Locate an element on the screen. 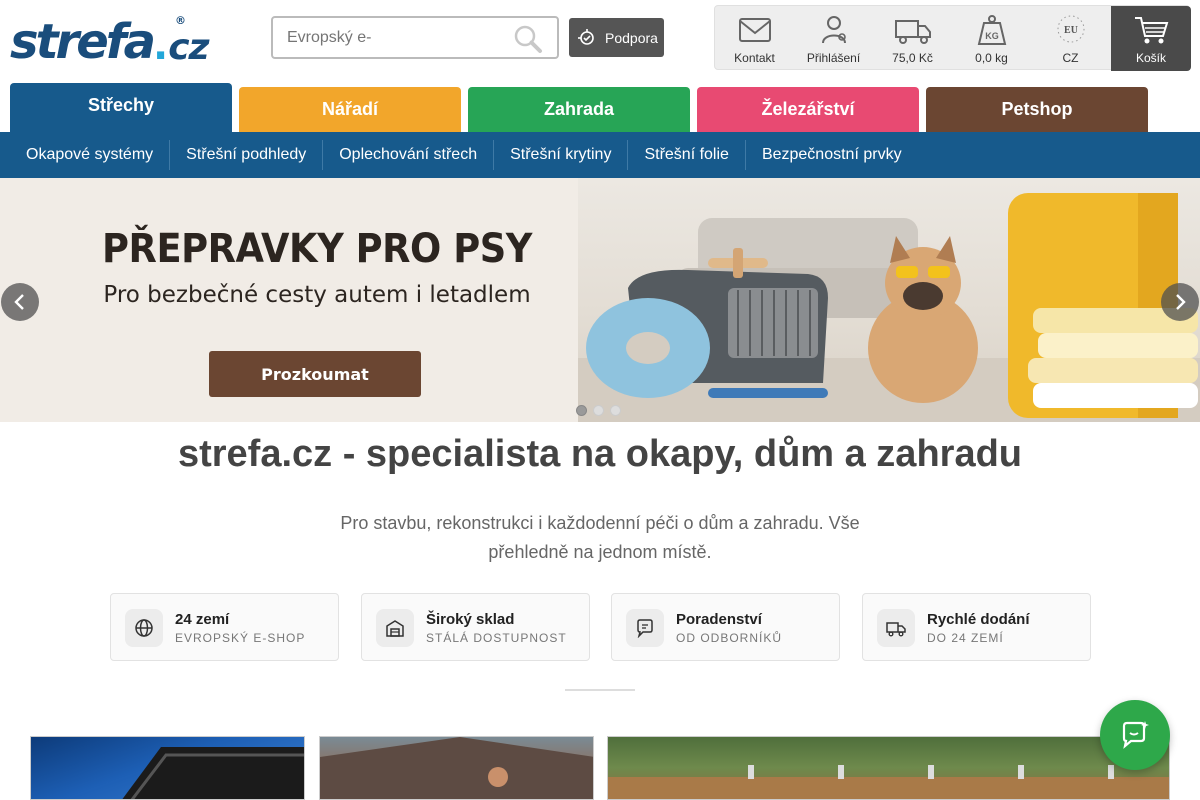 The width and height of the screenshot is (1200, 800). weight-info: KG 0,0 kg is located at coordinates (991, 38).